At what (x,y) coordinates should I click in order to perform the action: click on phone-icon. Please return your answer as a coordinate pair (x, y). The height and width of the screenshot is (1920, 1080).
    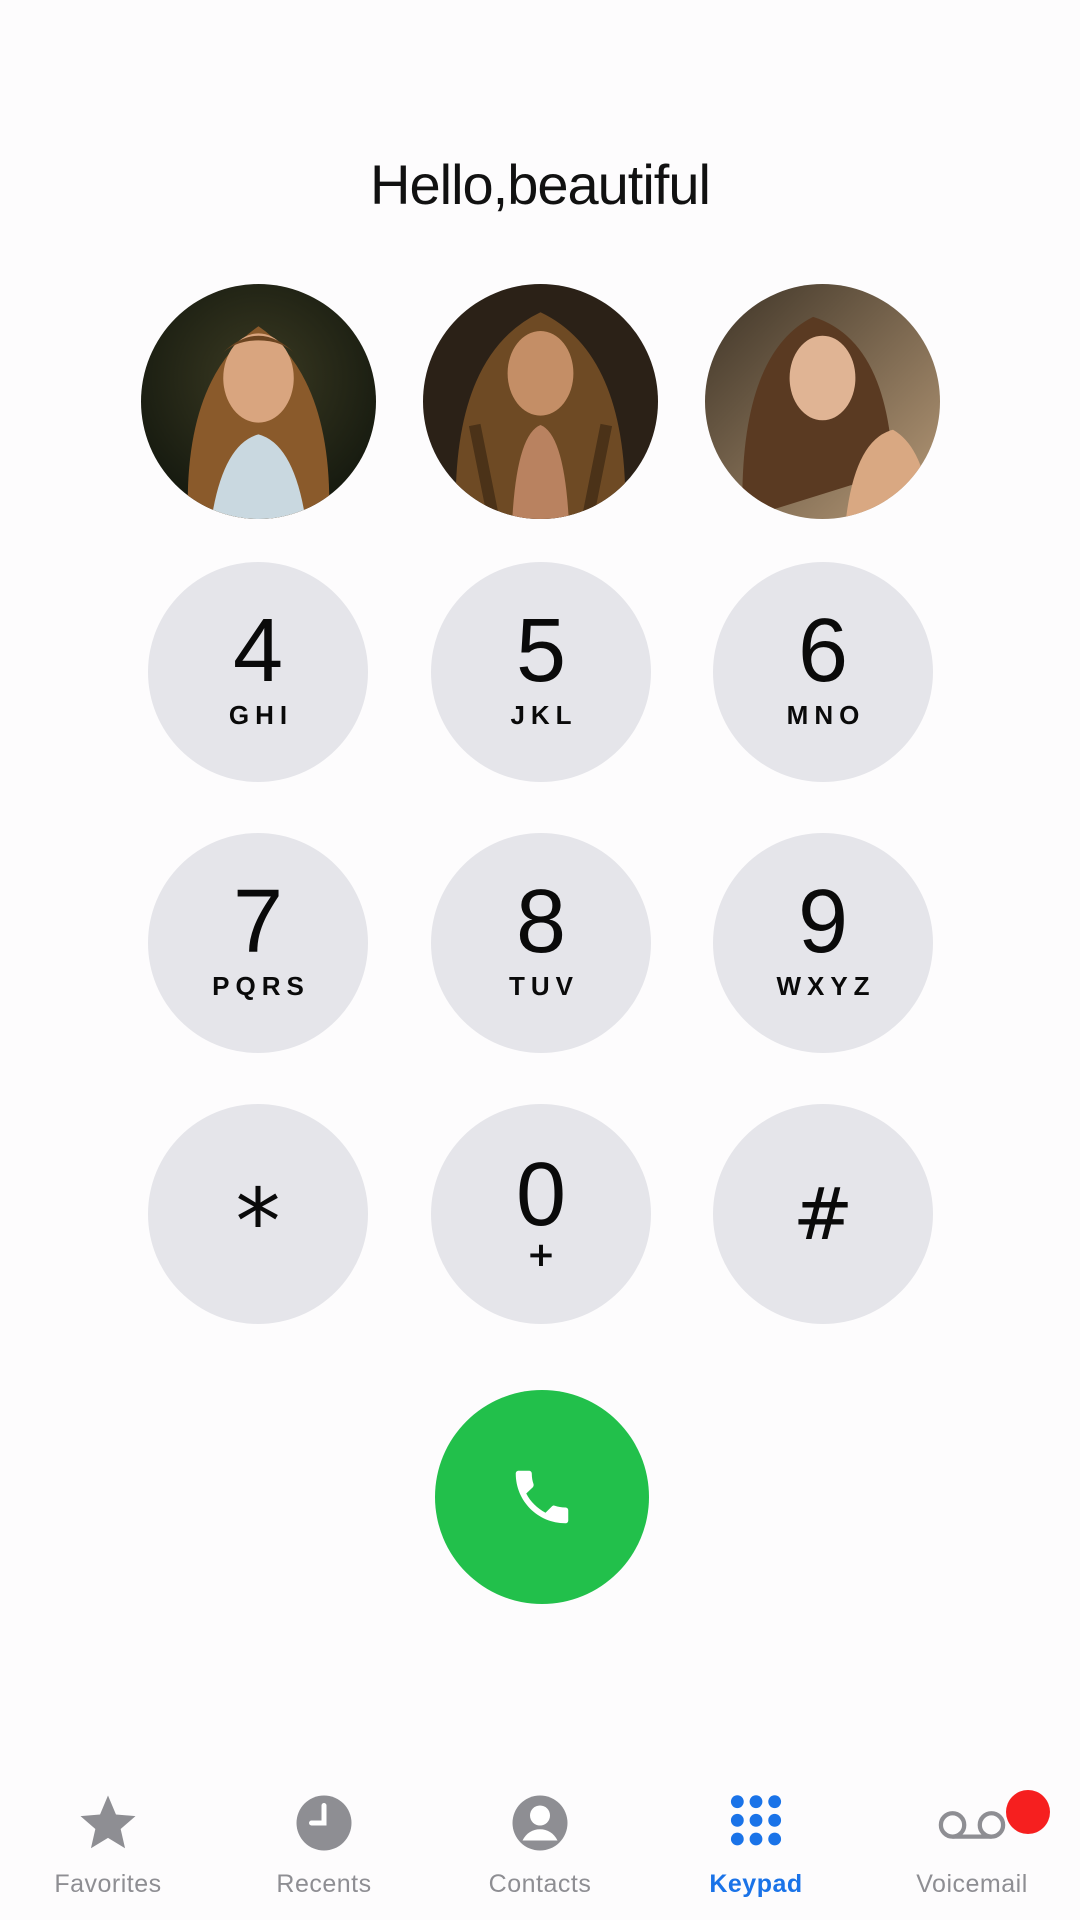
    Looking at the image, I should click on (542, 1497).